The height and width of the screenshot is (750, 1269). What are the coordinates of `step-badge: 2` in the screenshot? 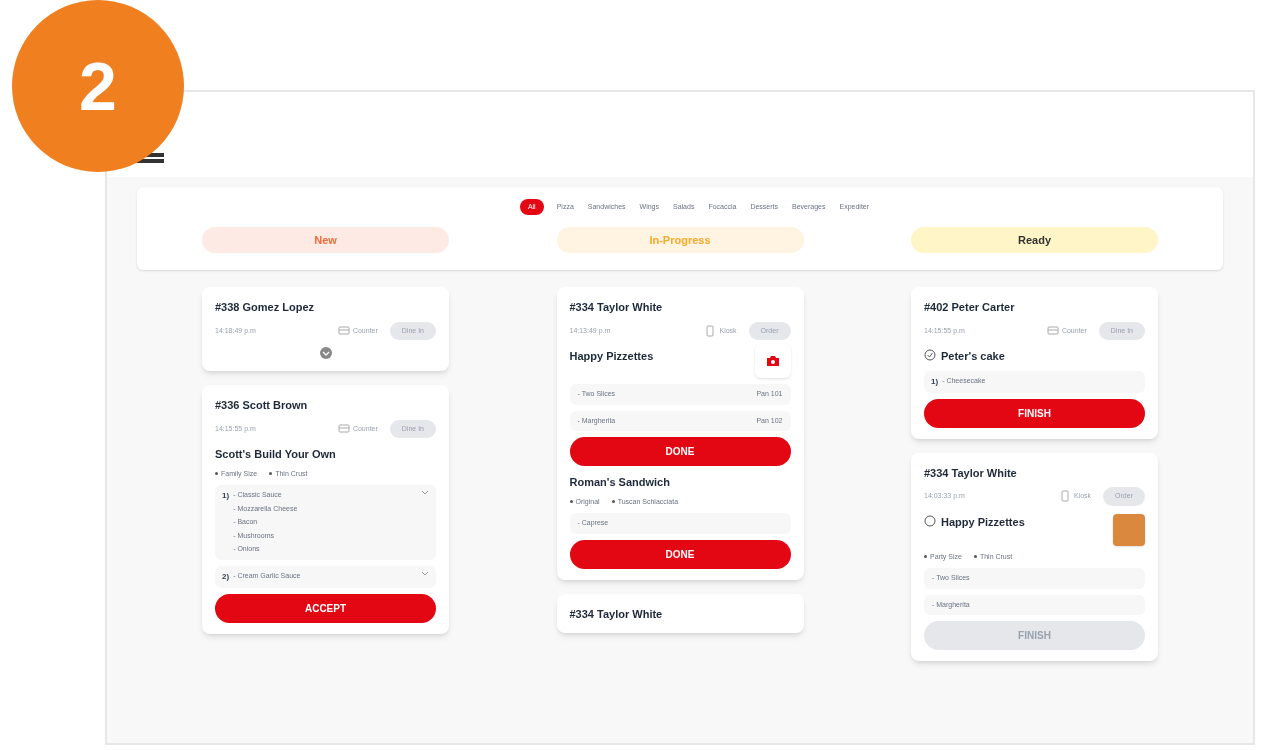 It's located at (98, 86).